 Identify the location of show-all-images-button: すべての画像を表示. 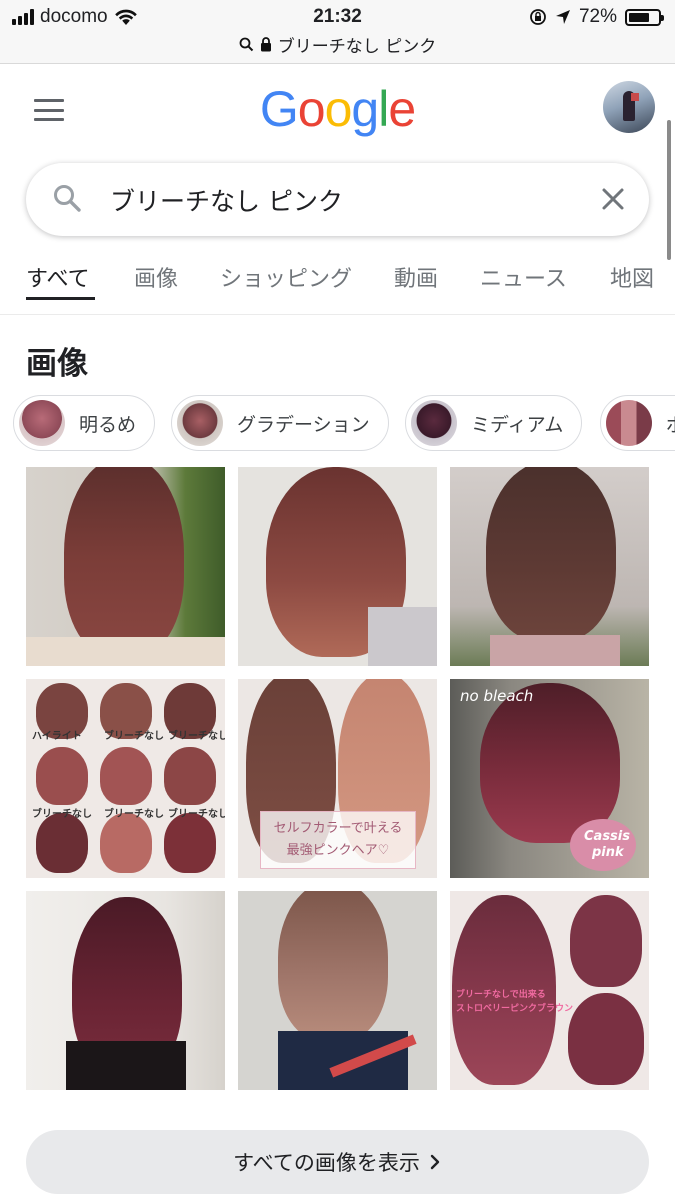
(337, 1162).